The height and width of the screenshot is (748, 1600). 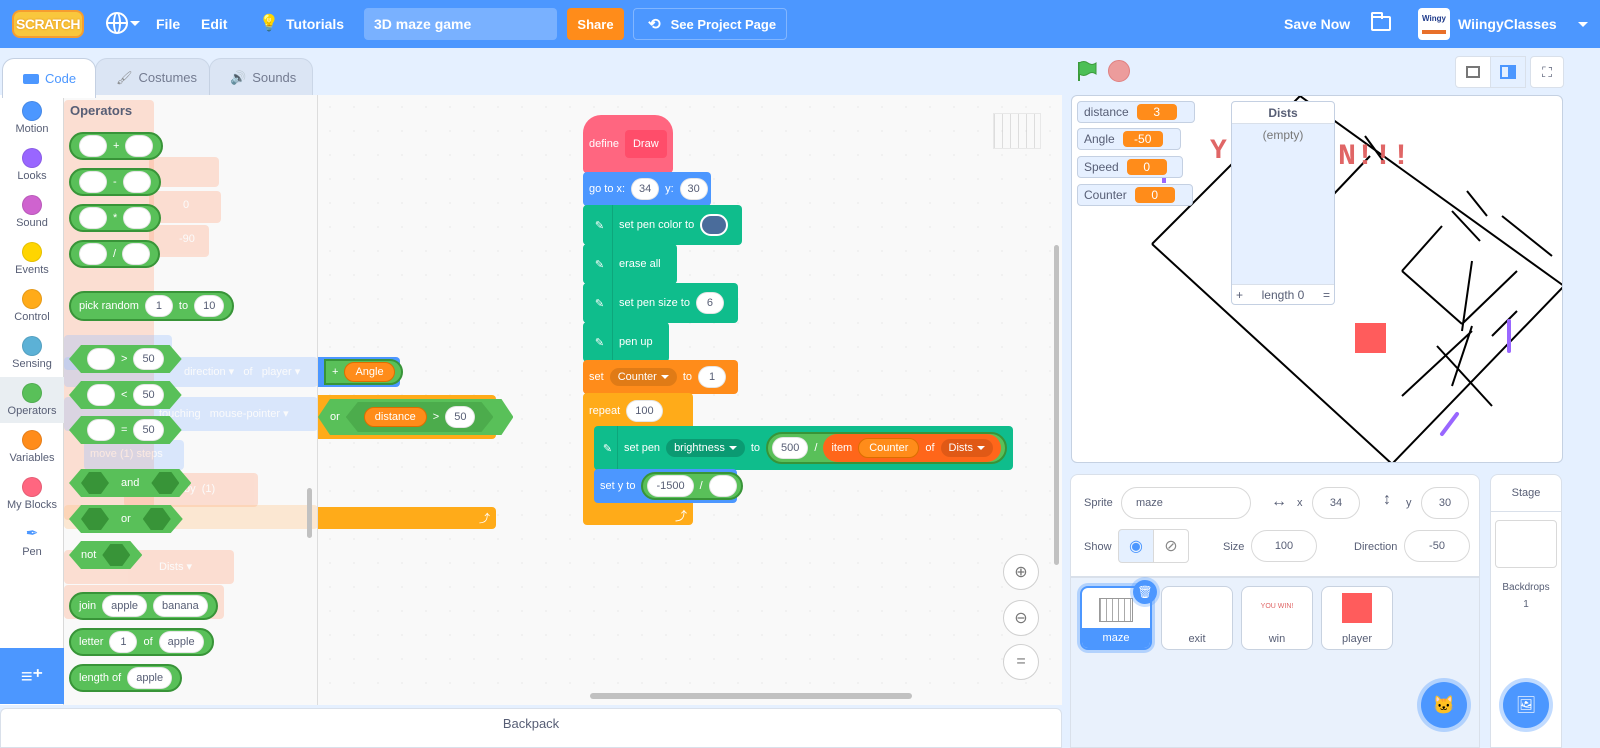 I want to click on category-sensing: Sensing, so click(x=32, y=353).